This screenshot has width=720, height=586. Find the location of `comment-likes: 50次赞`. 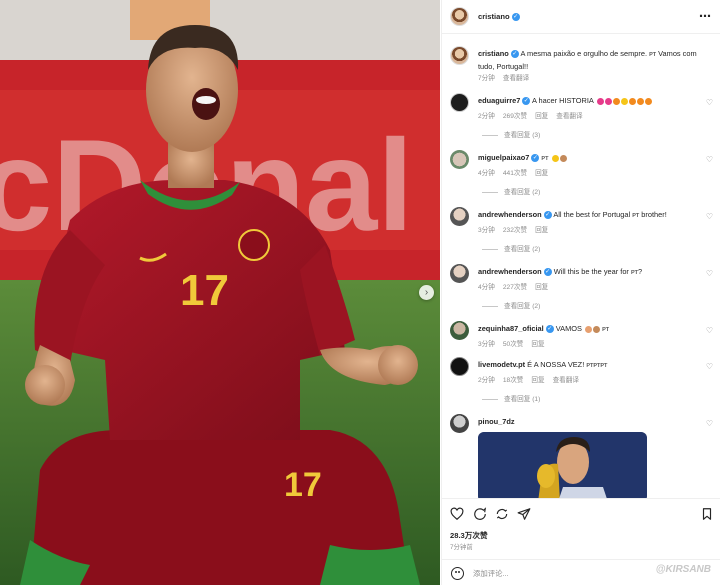

comment-likes: 50次赞 is located at coordinates (513, 344).